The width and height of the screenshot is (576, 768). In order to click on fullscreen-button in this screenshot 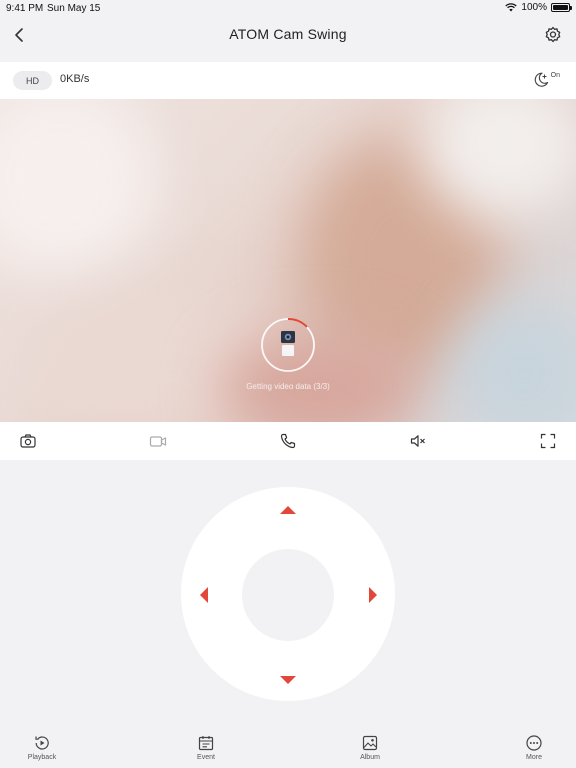, I will do `click(548, 441)`.